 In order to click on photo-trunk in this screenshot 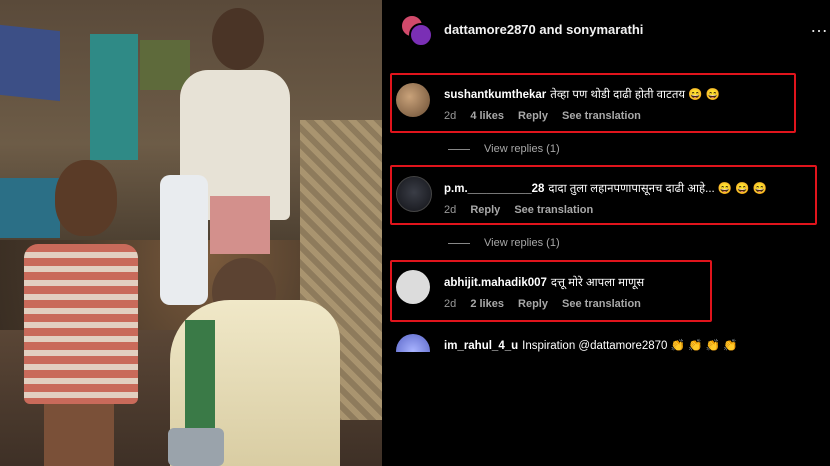, I will do `click(30, 208)`.